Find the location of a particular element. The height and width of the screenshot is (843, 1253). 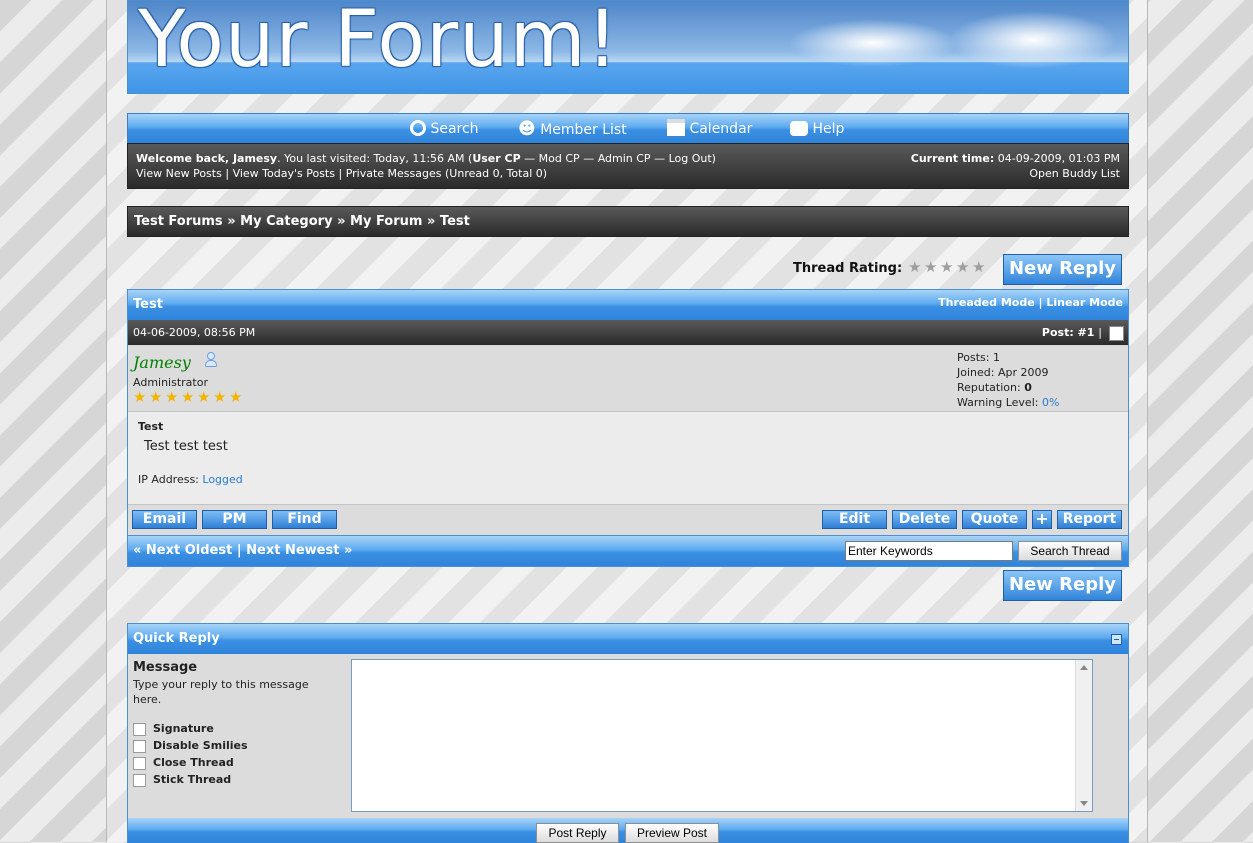

site-logo: Your Forum! is located at coordinates (378, 43).